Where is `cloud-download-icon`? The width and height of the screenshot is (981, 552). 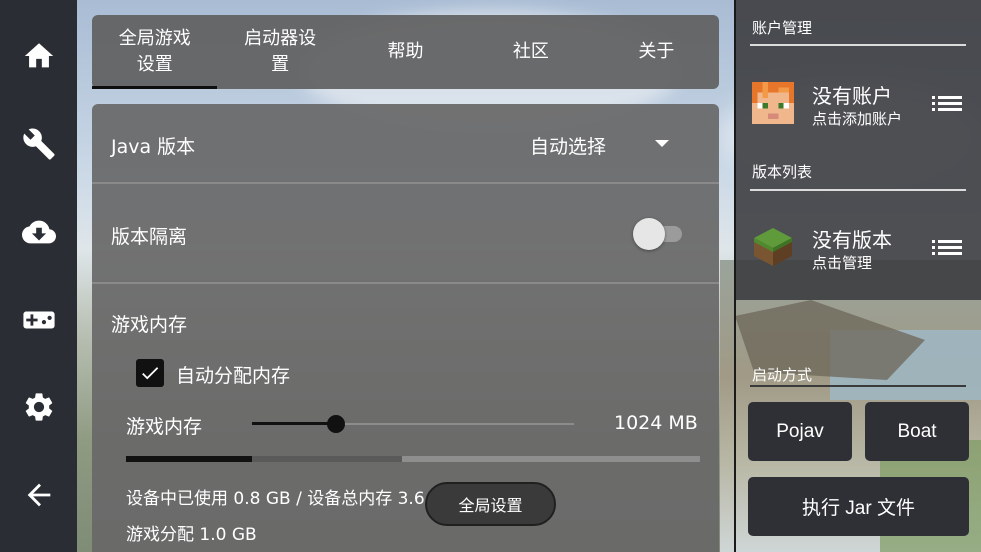 cloud-download-icon is located at coordinates (38, 232).